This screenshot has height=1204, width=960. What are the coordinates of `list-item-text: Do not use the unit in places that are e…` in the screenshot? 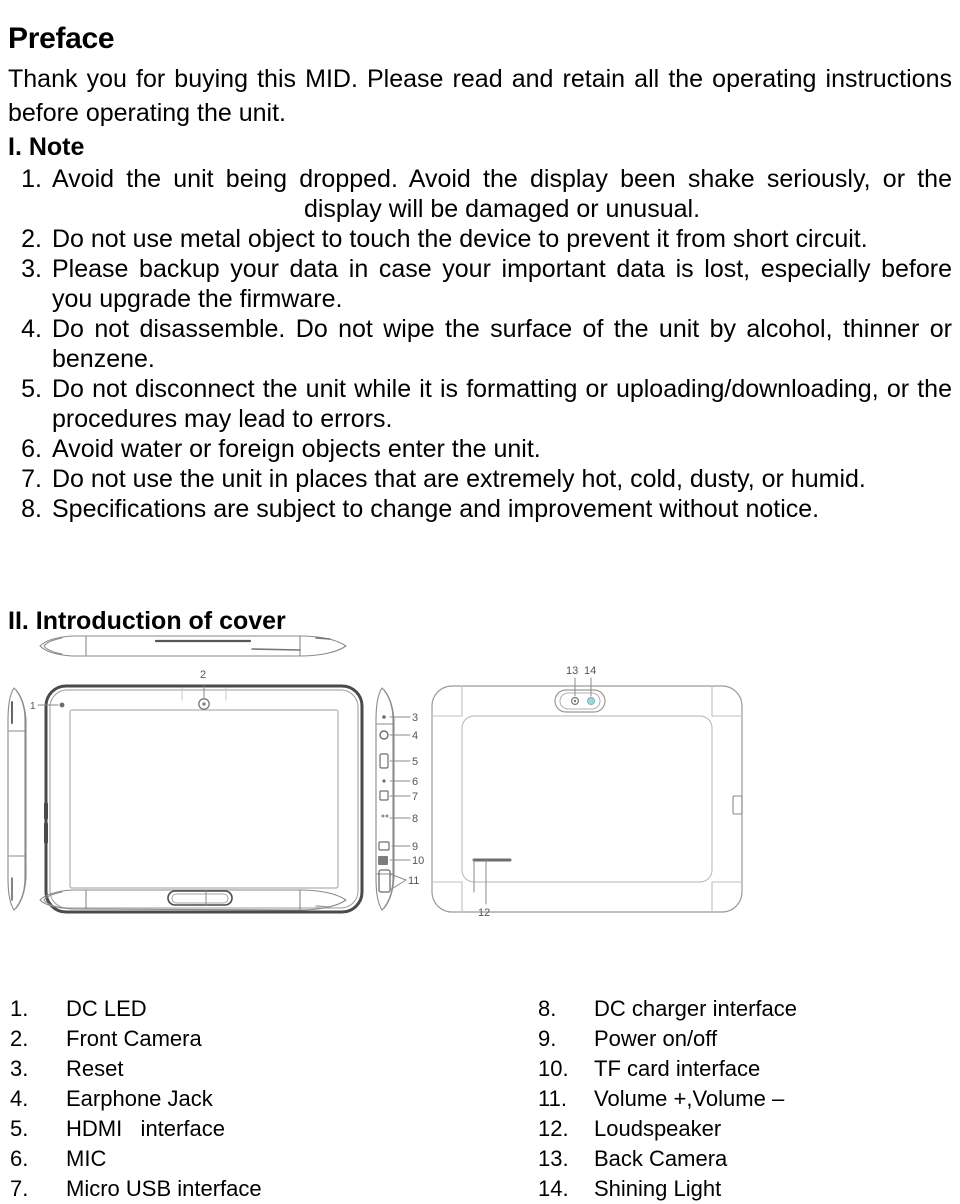 It's located at (459, 479).